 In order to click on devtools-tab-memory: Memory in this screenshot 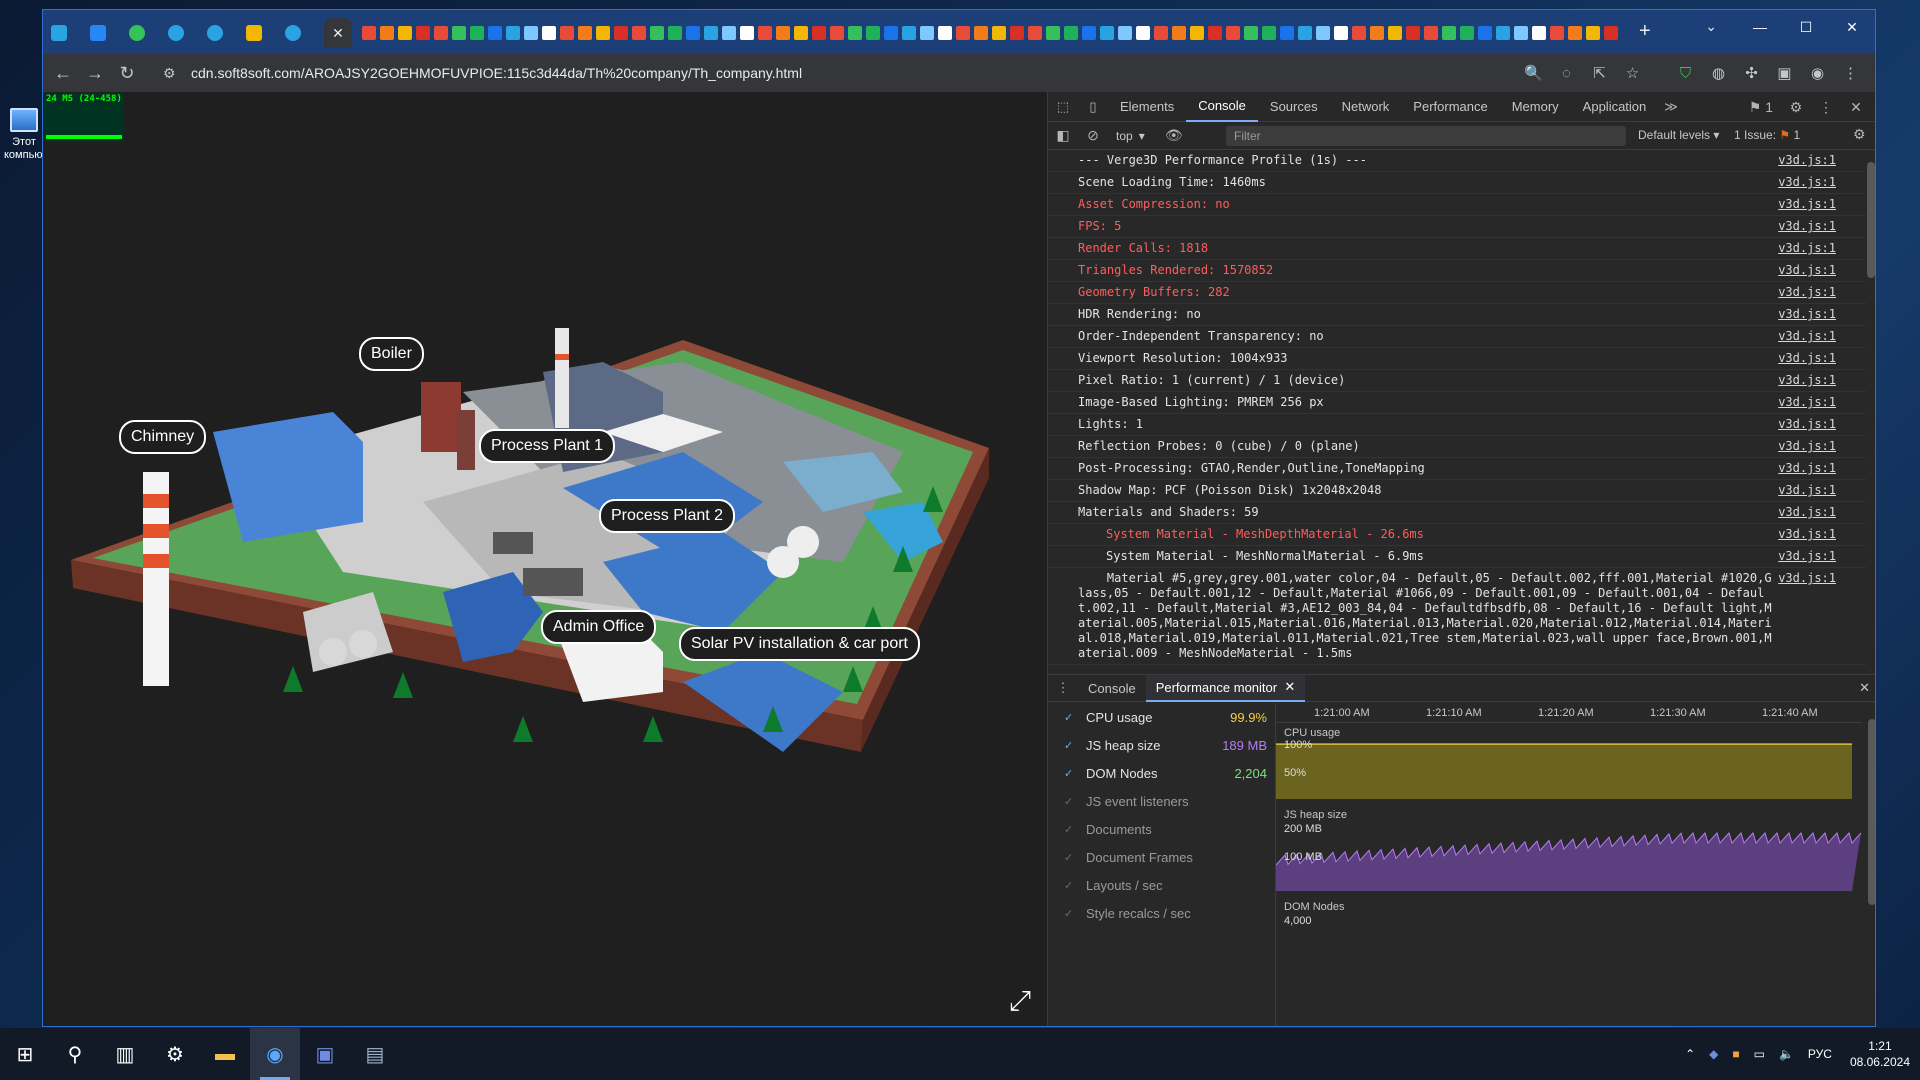, I will do `click(1535, 107)`.